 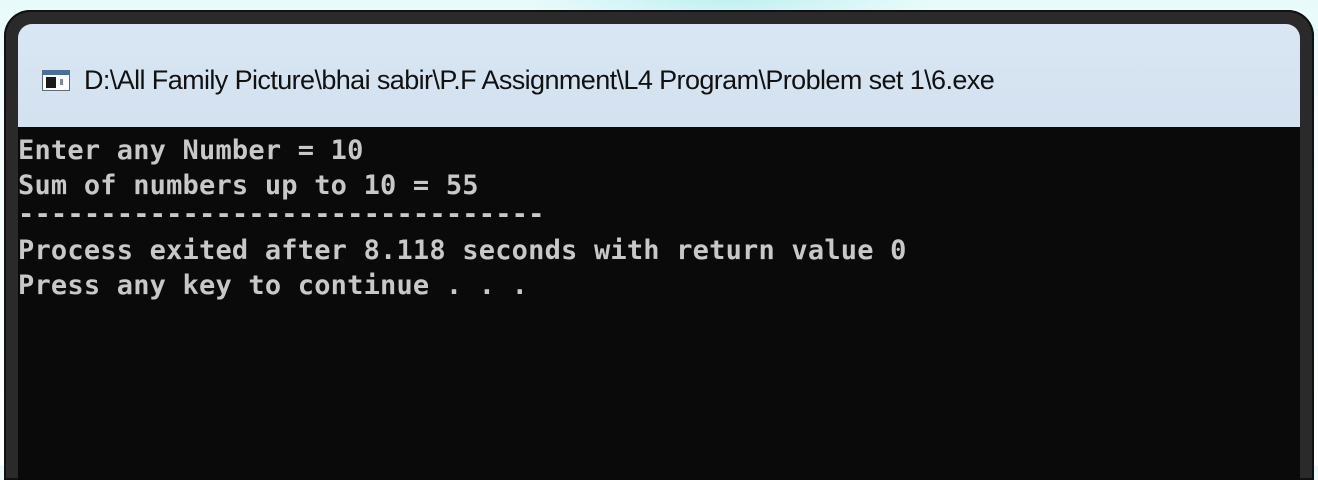 What do you see at coordinates (56, 73) in the screenshot?
I see `icon-title-bar` at bounding box center [56, 73].